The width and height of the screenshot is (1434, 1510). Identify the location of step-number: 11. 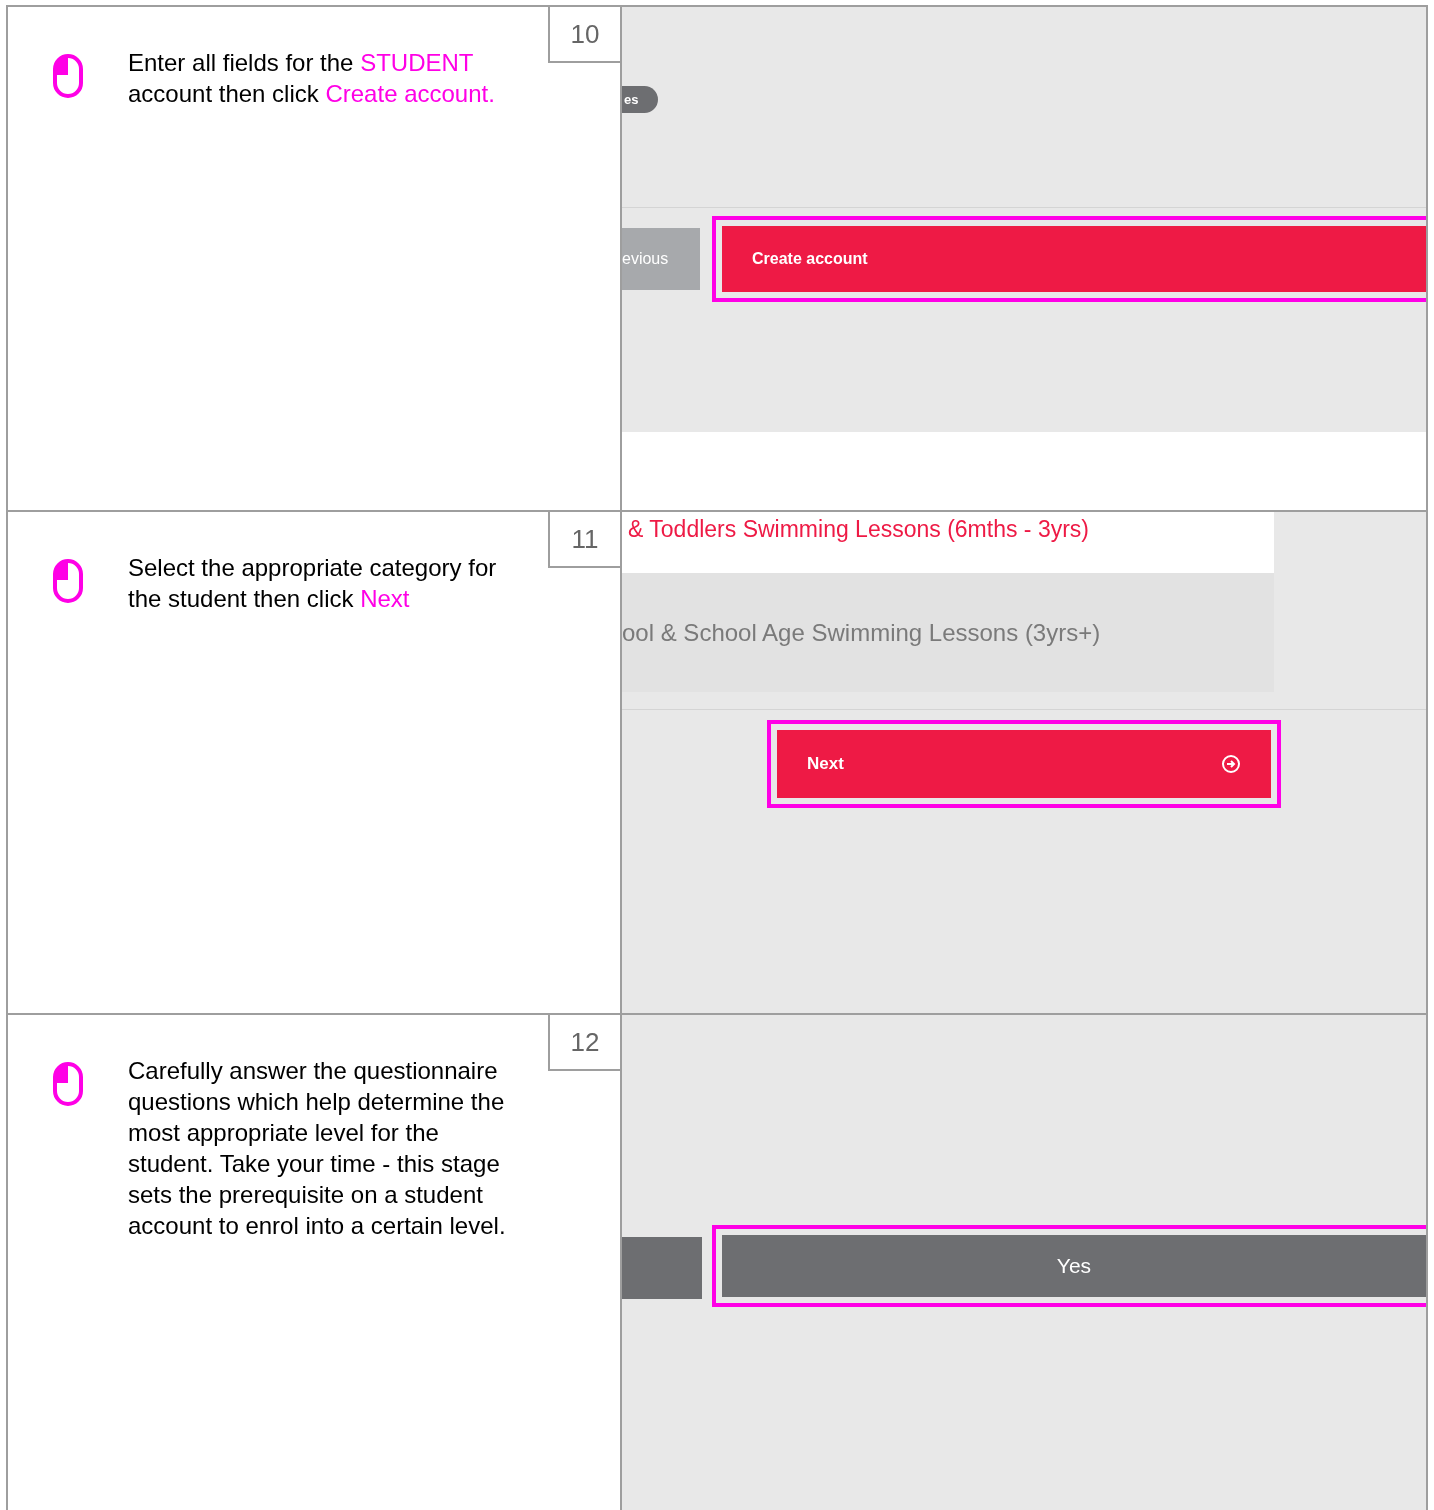
(584, 540).